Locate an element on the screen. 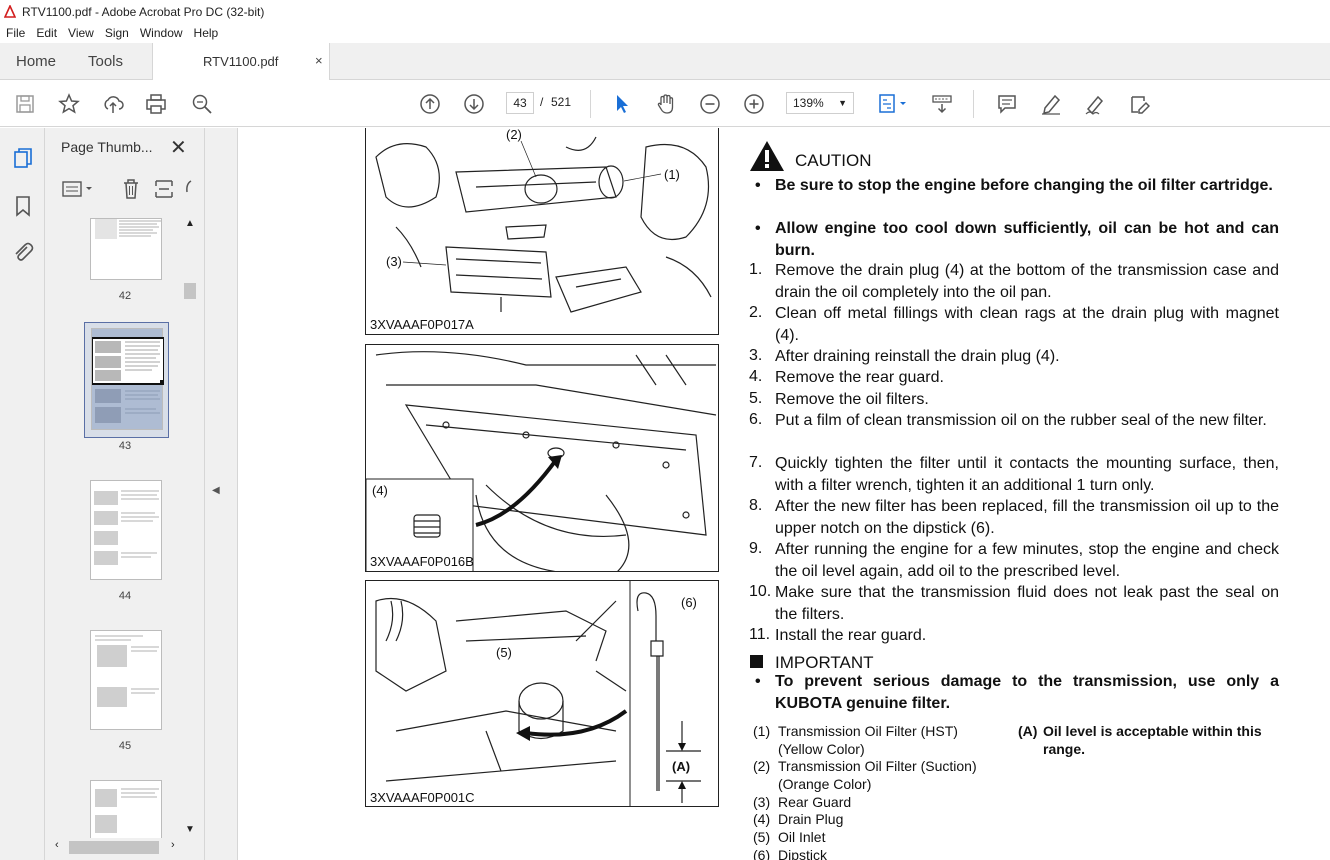  important-square-icon is located at coordinates (756, 661).